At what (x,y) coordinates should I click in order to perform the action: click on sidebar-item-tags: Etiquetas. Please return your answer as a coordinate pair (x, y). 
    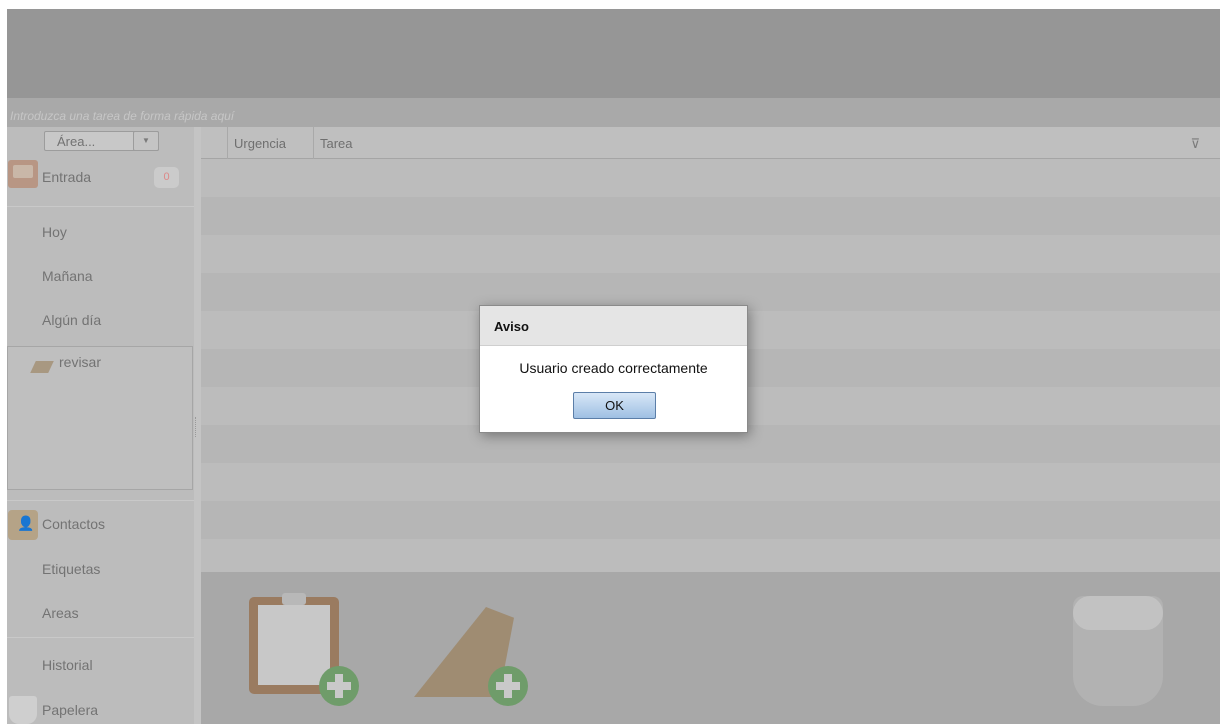
    Looking at the image, I should click on (71, 569).